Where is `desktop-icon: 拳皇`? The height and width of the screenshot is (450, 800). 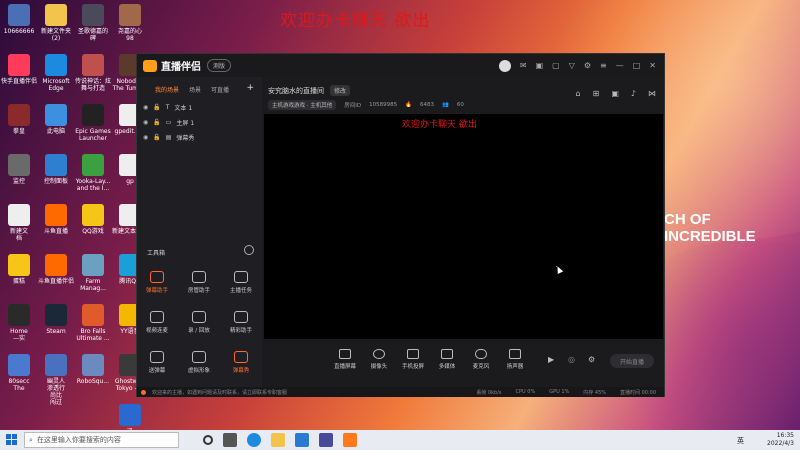 desktop-icon: 拳皇 is located at coordinates (19, 119).